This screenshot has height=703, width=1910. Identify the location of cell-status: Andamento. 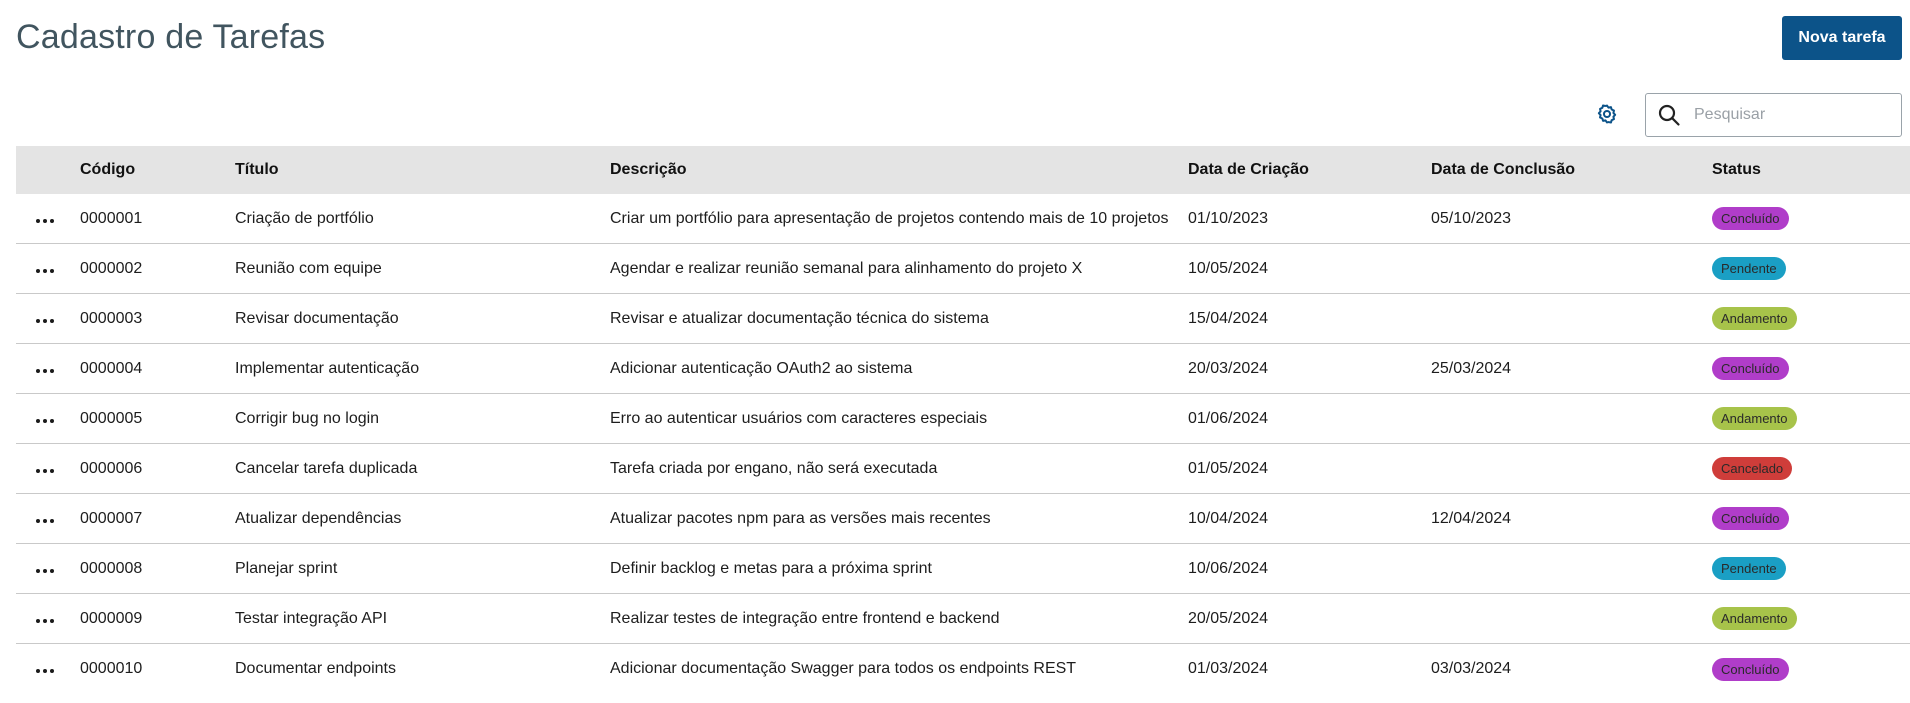
(1811, 318).